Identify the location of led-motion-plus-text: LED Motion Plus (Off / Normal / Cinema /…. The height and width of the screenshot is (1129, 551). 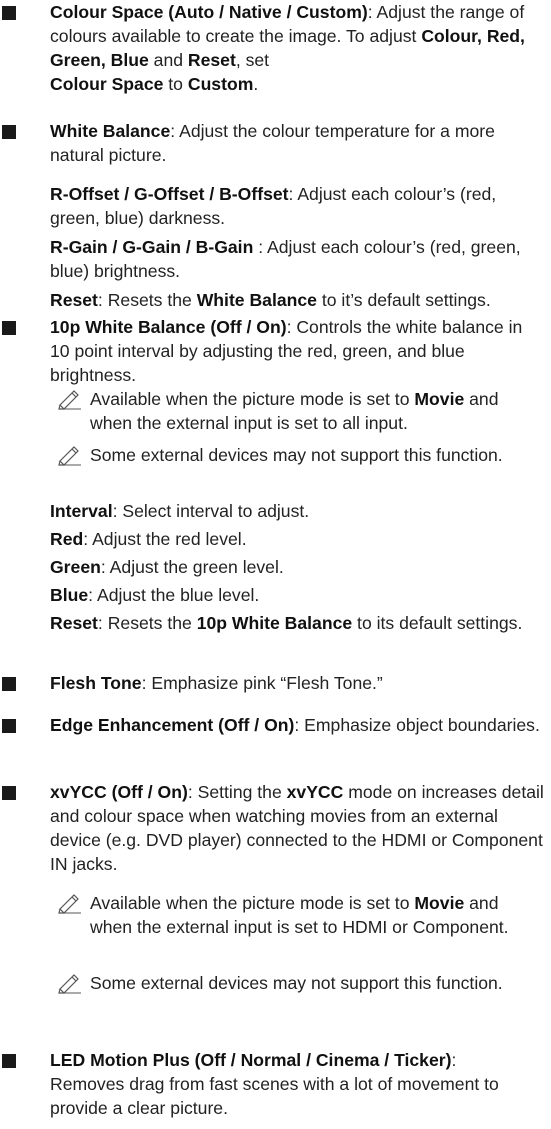
(297, 1084).